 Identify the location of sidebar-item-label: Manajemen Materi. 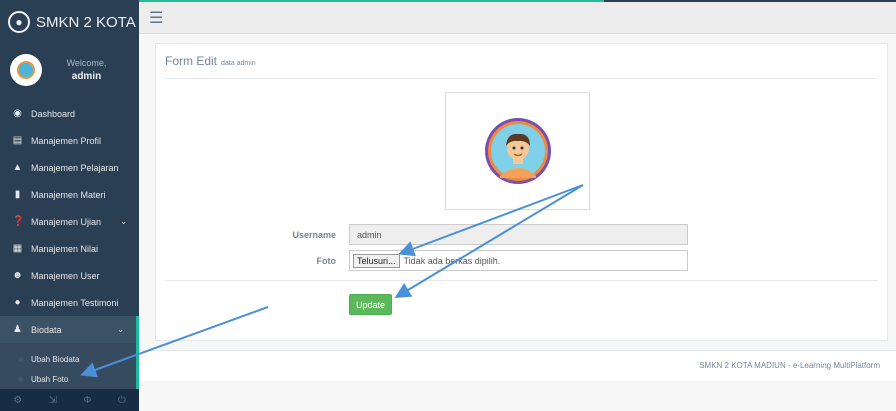
(68, 194).